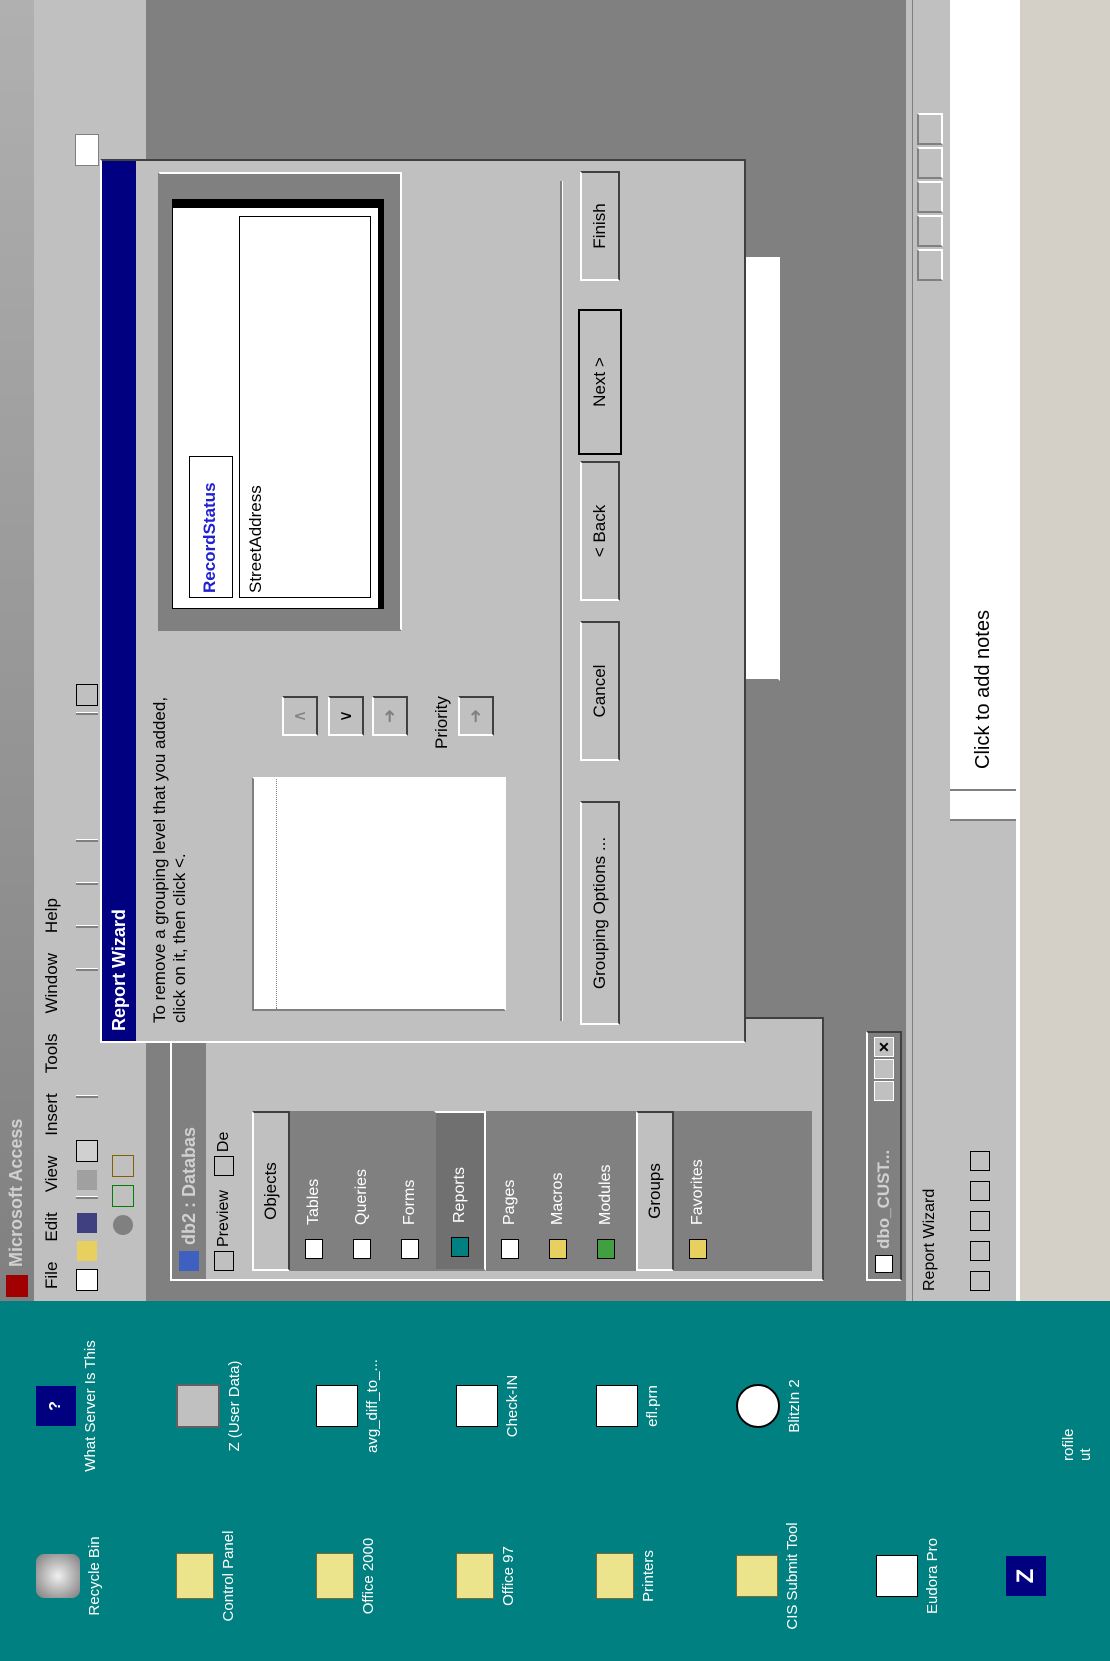  Describe the element at coordinates (314, 1191) in the screenshot. I see `objects-tables: Tables` at that location.